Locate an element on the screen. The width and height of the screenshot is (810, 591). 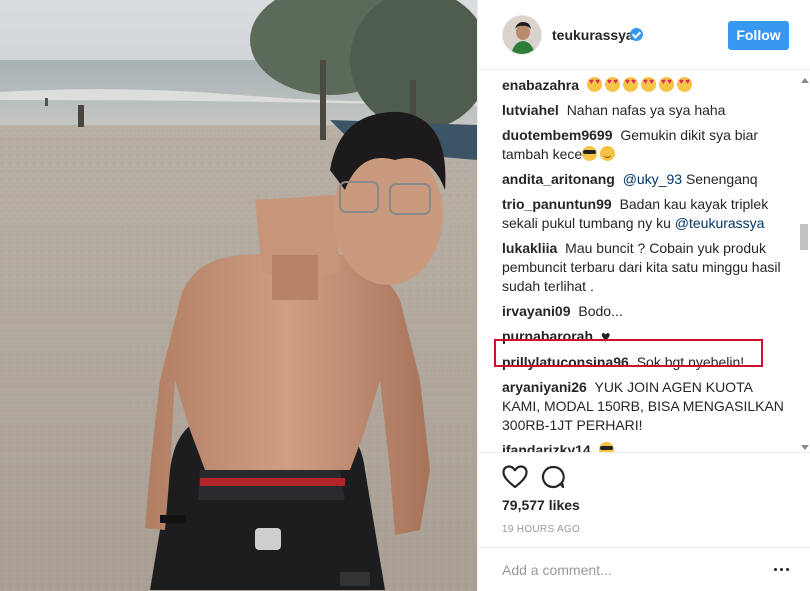
comment-username: irvayani09 is located at coordinates (536, 311).